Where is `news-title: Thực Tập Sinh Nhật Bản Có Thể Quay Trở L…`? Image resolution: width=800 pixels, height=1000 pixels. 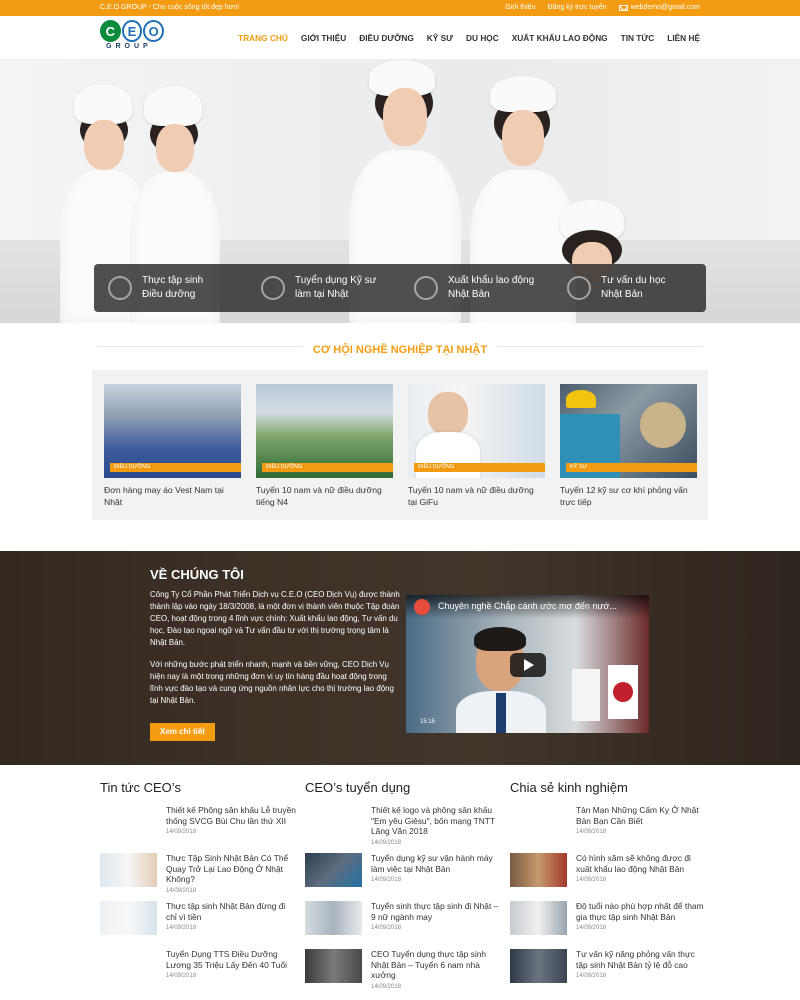 news-title: Thực Tập Sinh Nhật Bản Có Thể Quay Trở L… is located at coordinates (231, 869).